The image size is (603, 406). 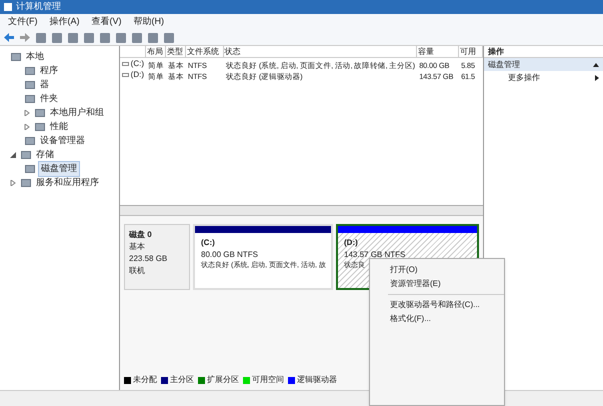 What do you see at coordinates (149, 22) in the screenshot?
I see `menu-item: 帮助(H)` at bounding box center [149, 22].